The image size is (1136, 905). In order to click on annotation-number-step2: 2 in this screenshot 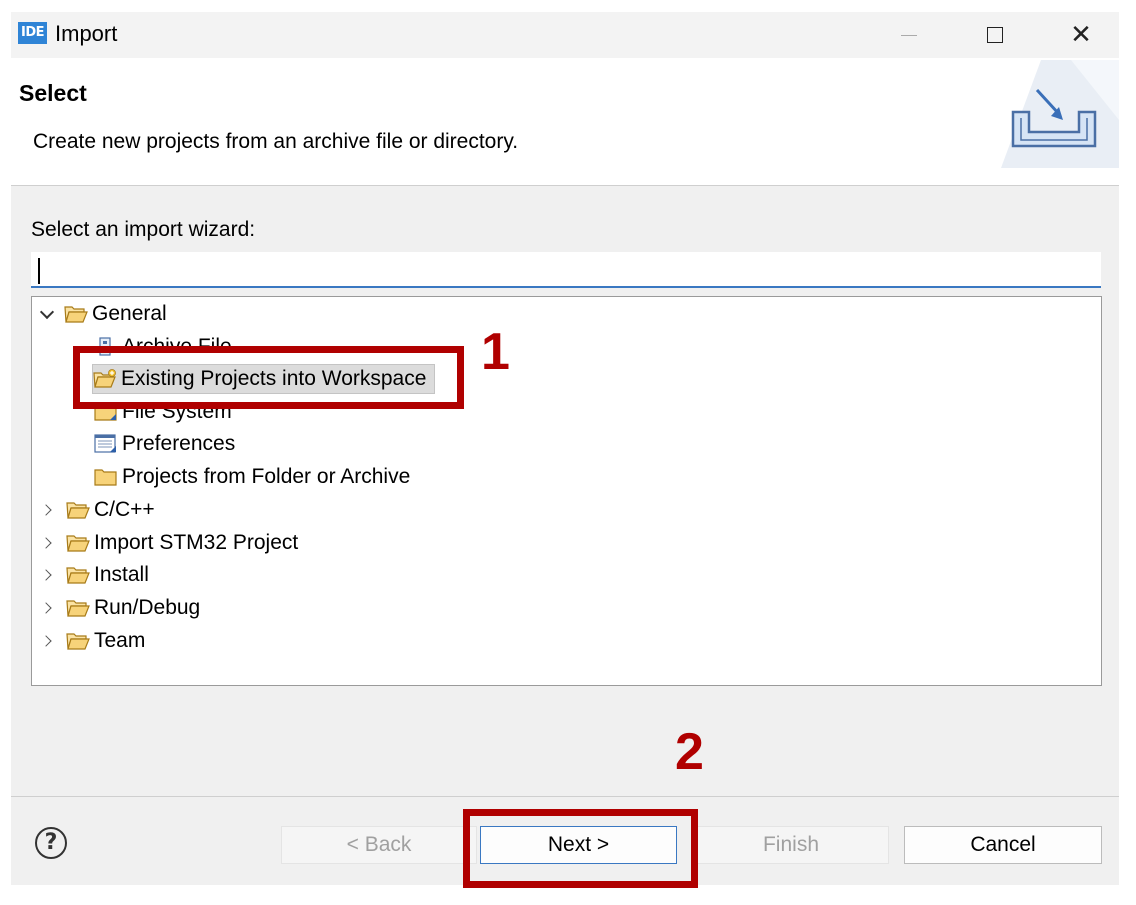, I will do `click(689, 752)`.